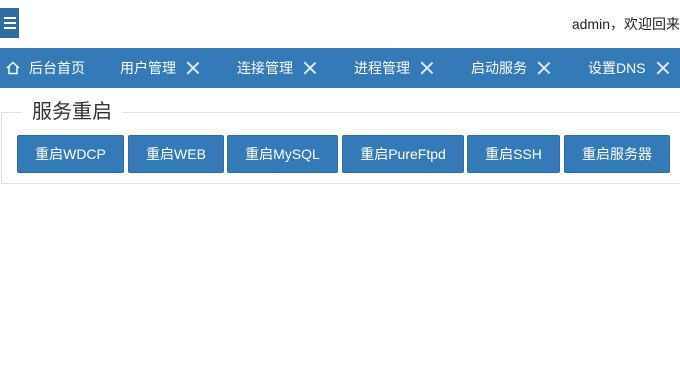 The image size is (680, 366). What do you see at coordinates (70, 154) in the screenshot?
I see `restart-wdcp-button: 重启WDCP` at bounding box center [70, 154].